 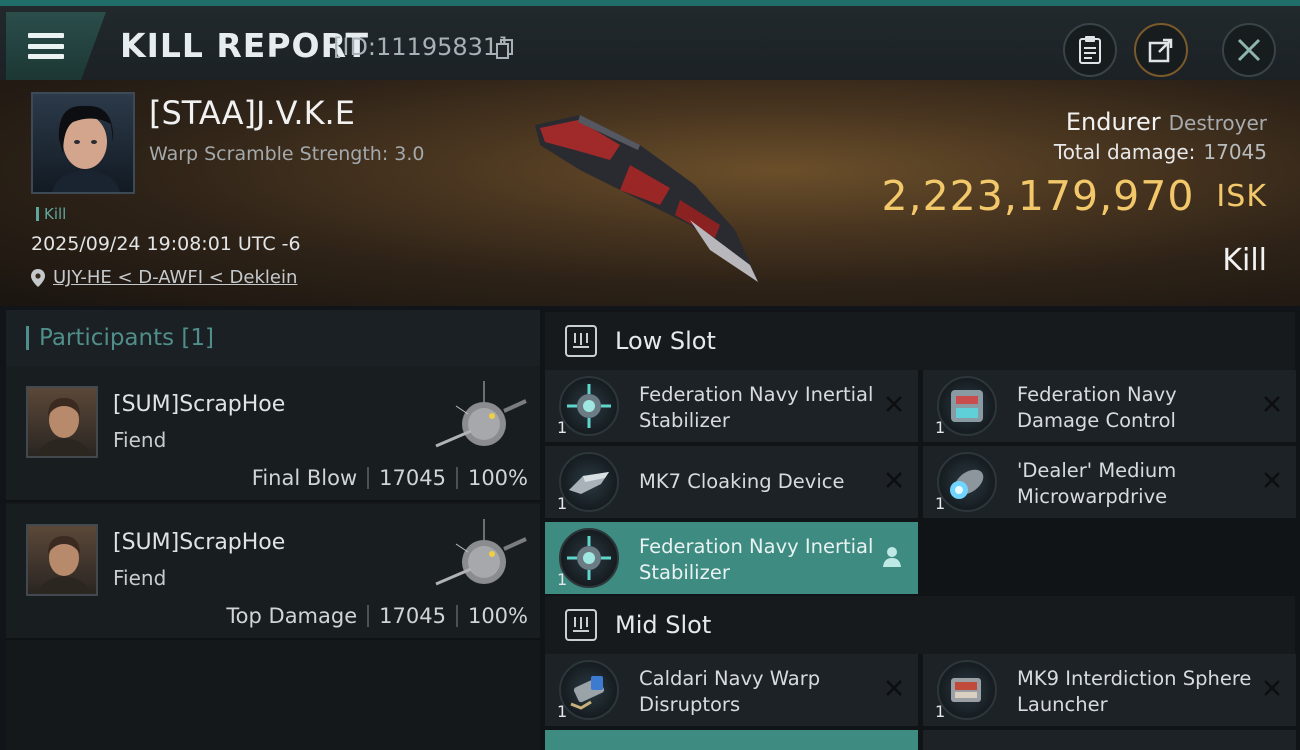 I want to click on microwarpdrive-icon, so click(x=967, y=482).